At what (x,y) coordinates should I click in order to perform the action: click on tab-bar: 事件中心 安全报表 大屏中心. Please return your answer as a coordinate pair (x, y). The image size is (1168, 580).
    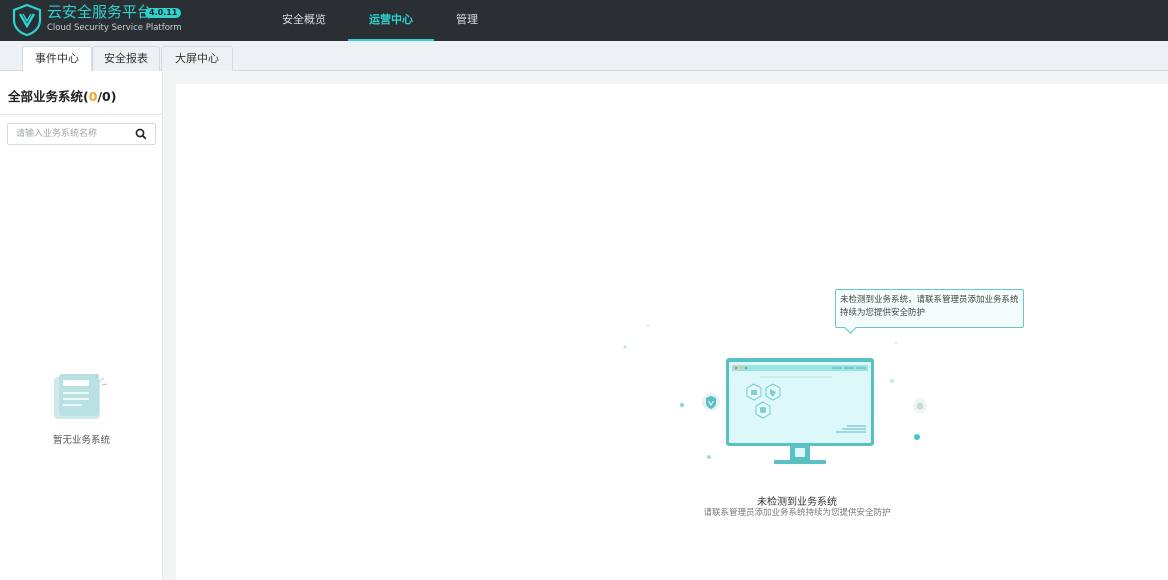
    Looking at the image, I should click on (584, 56).